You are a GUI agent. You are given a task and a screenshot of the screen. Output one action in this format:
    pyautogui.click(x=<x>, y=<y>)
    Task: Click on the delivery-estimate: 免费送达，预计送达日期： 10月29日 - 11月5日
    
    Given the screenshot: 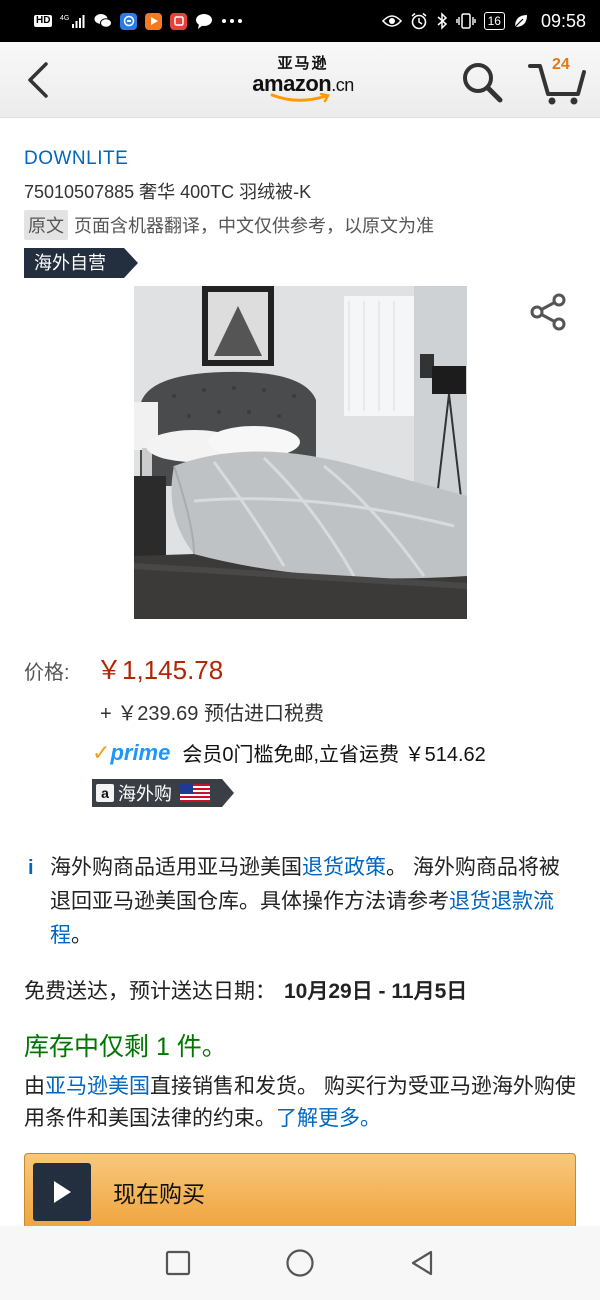 What is the action you would take?
    pyautogui.click(x=300, y=990)
    